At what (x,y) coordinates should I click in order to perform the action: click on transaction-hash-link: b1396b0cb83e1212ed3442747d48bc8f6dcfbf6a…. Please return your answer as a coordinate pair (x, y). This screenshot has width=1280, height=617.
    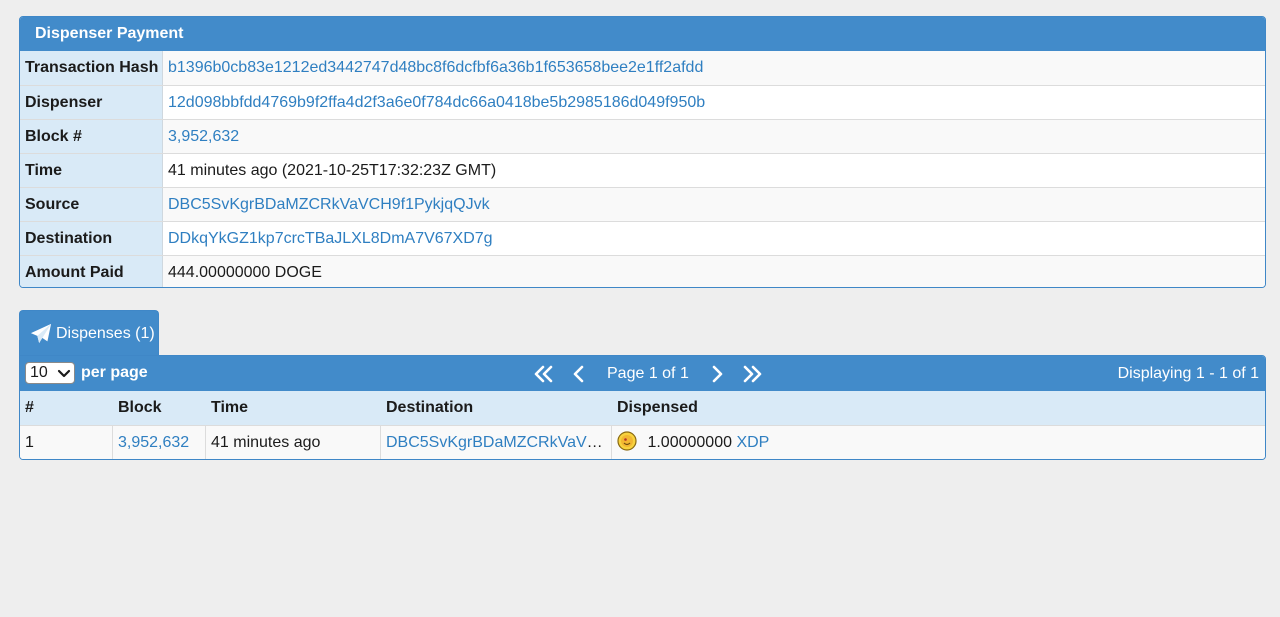
    Looking at the image, I should click on (435, 67).